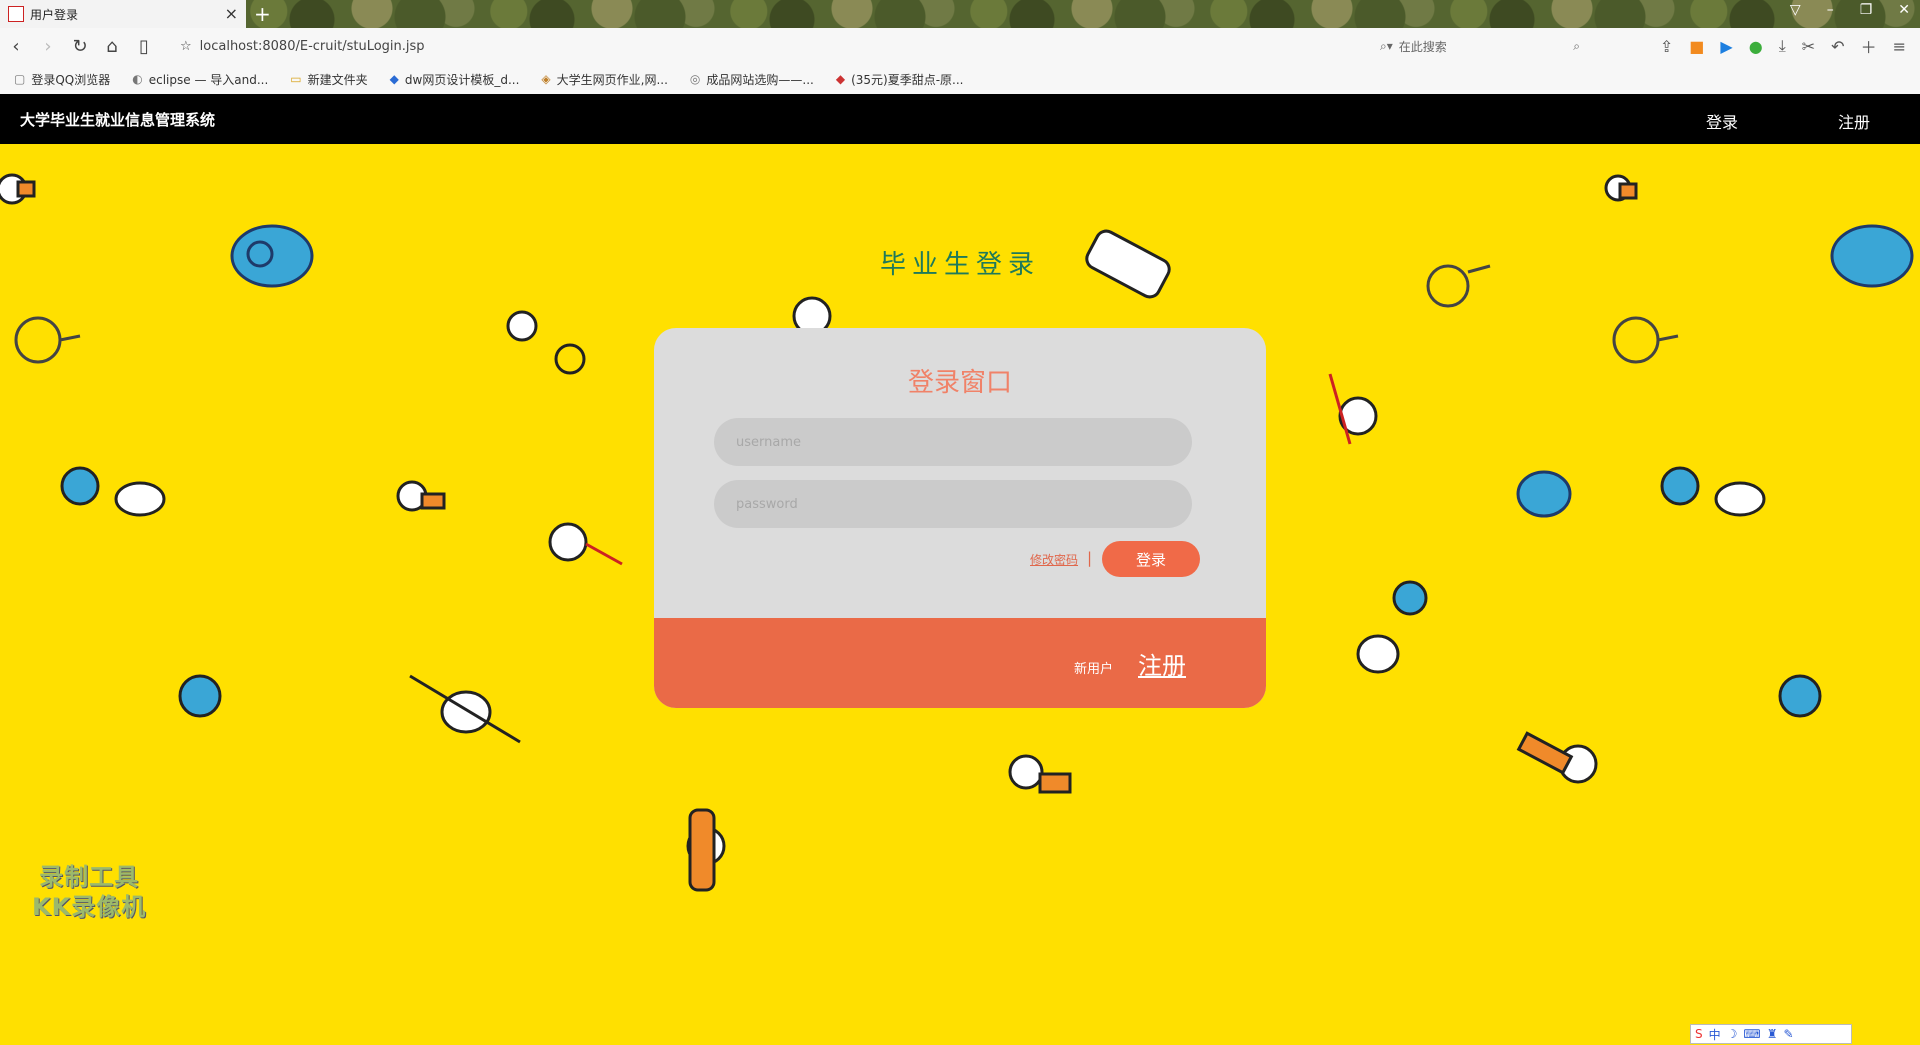  Describe the element at coordinates (80, 46) in the screenshot. I see `reload-icon: ↻` at that location.